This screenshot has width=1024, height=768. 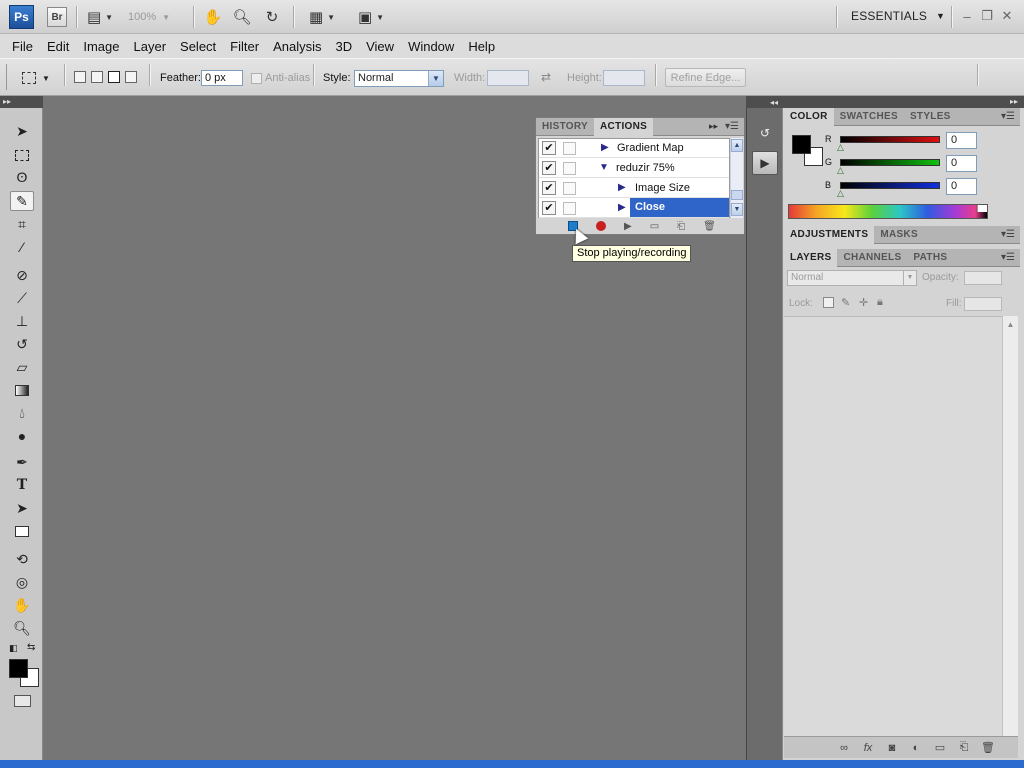 What do you see at coordinates (22, 508) in the screenshot?
I see `path-selection-tool: ➤` at bounding box center [22, 508].